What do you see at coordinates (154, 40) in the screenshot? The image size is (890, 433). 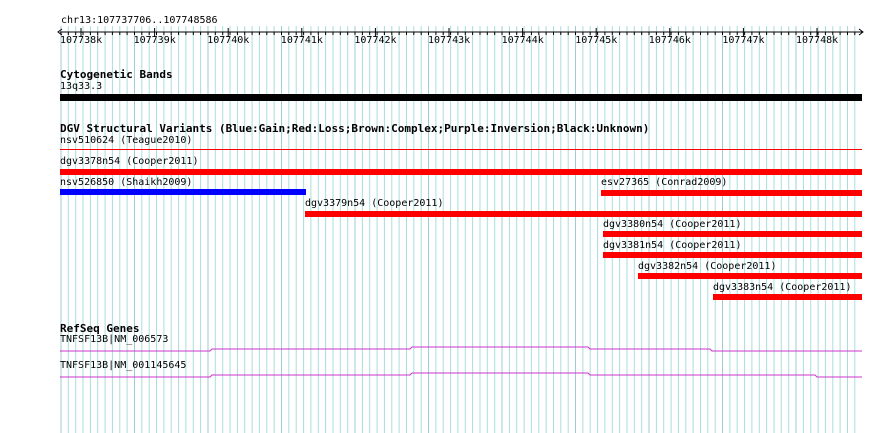 I see `ruler-tick-label: 107739k` at bounding box center [154, 40].